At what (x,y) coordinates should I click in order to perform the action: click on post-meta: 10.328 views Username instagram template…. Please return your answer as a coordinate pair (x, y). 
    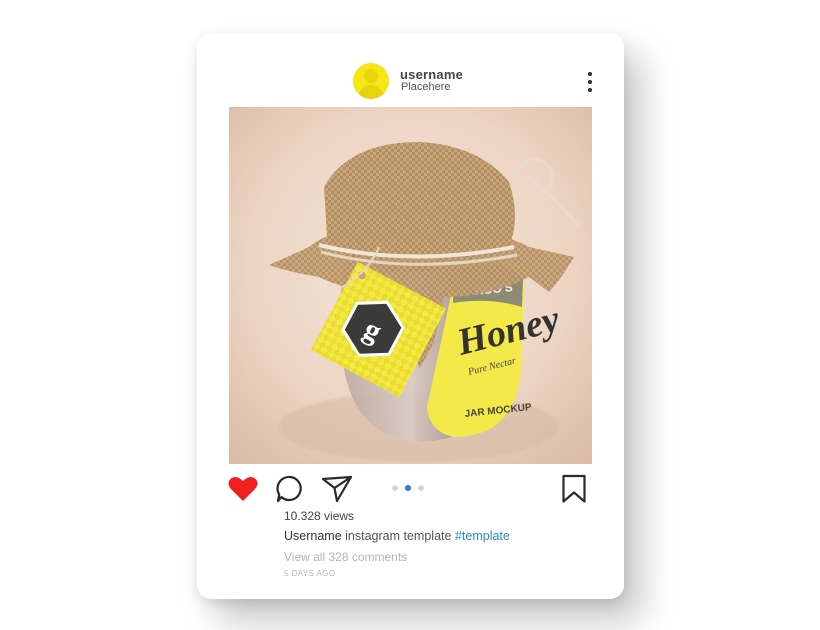
    Looking at the image, I should click on (449, 544).